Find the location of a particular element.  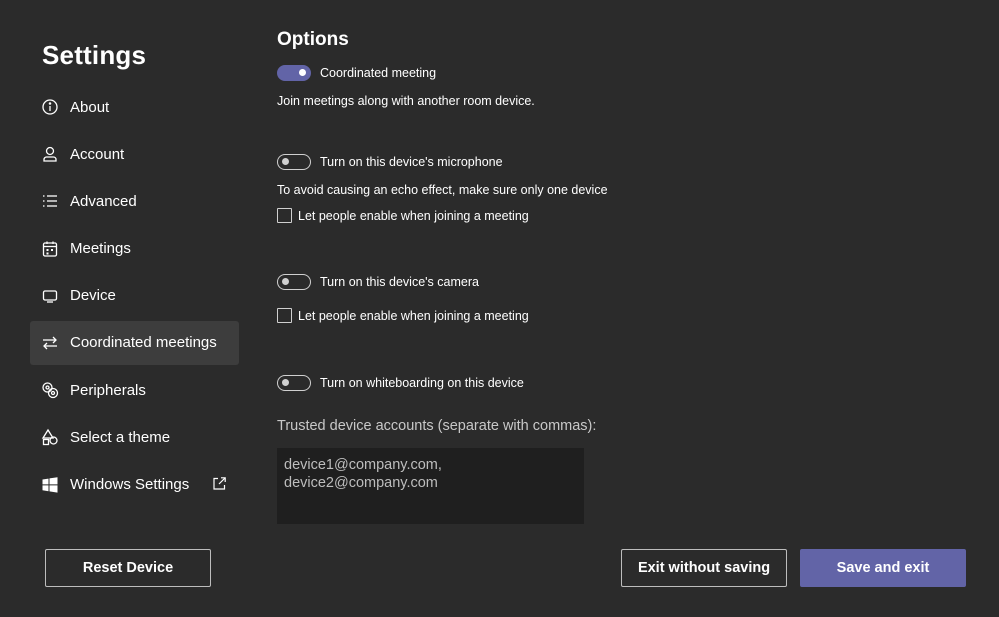

sidebar-item-peripherals: Peripherals is located at coordinates (134, 390).